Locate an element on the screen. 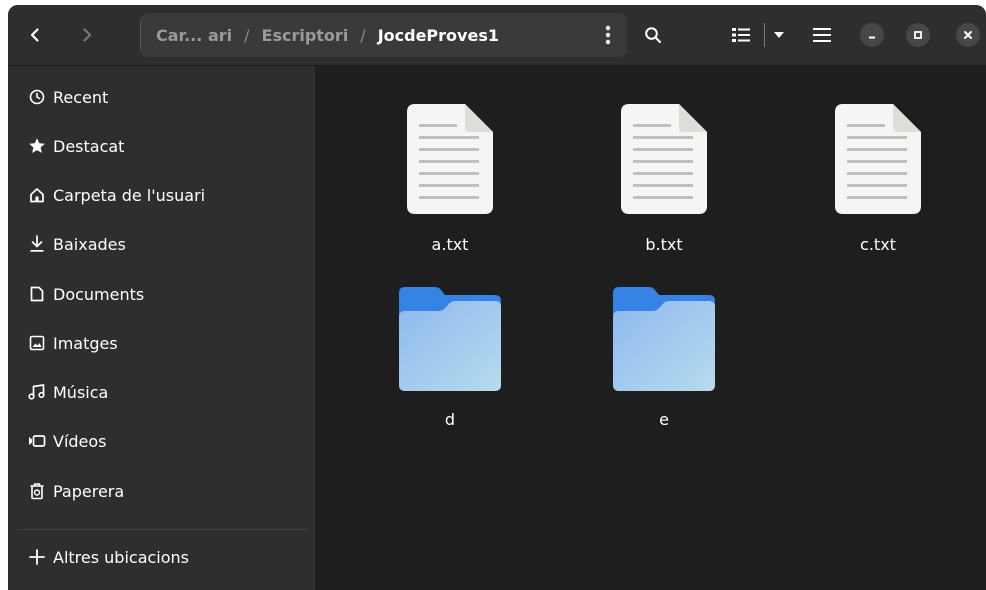 This screenshot has height=590, width=986. sidebar-item-label: Paperera is located at coordinates (89, 491).